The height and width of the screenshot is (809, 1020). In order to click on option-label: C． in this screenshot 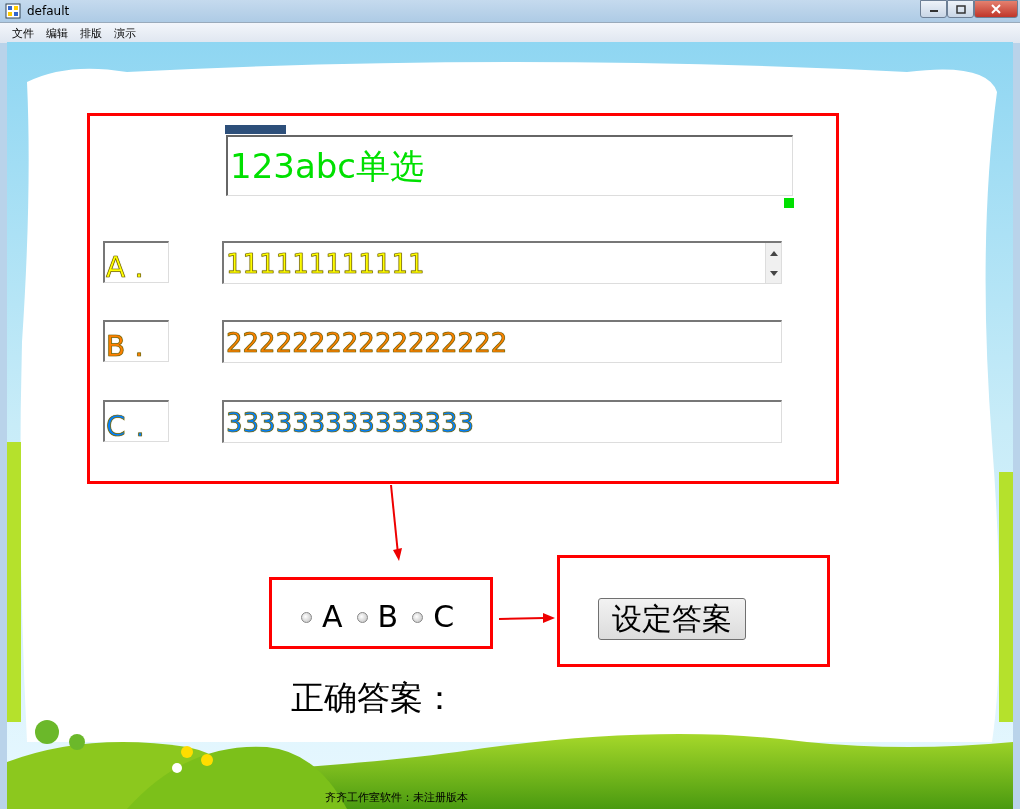, I will do `click(136, 421)`.